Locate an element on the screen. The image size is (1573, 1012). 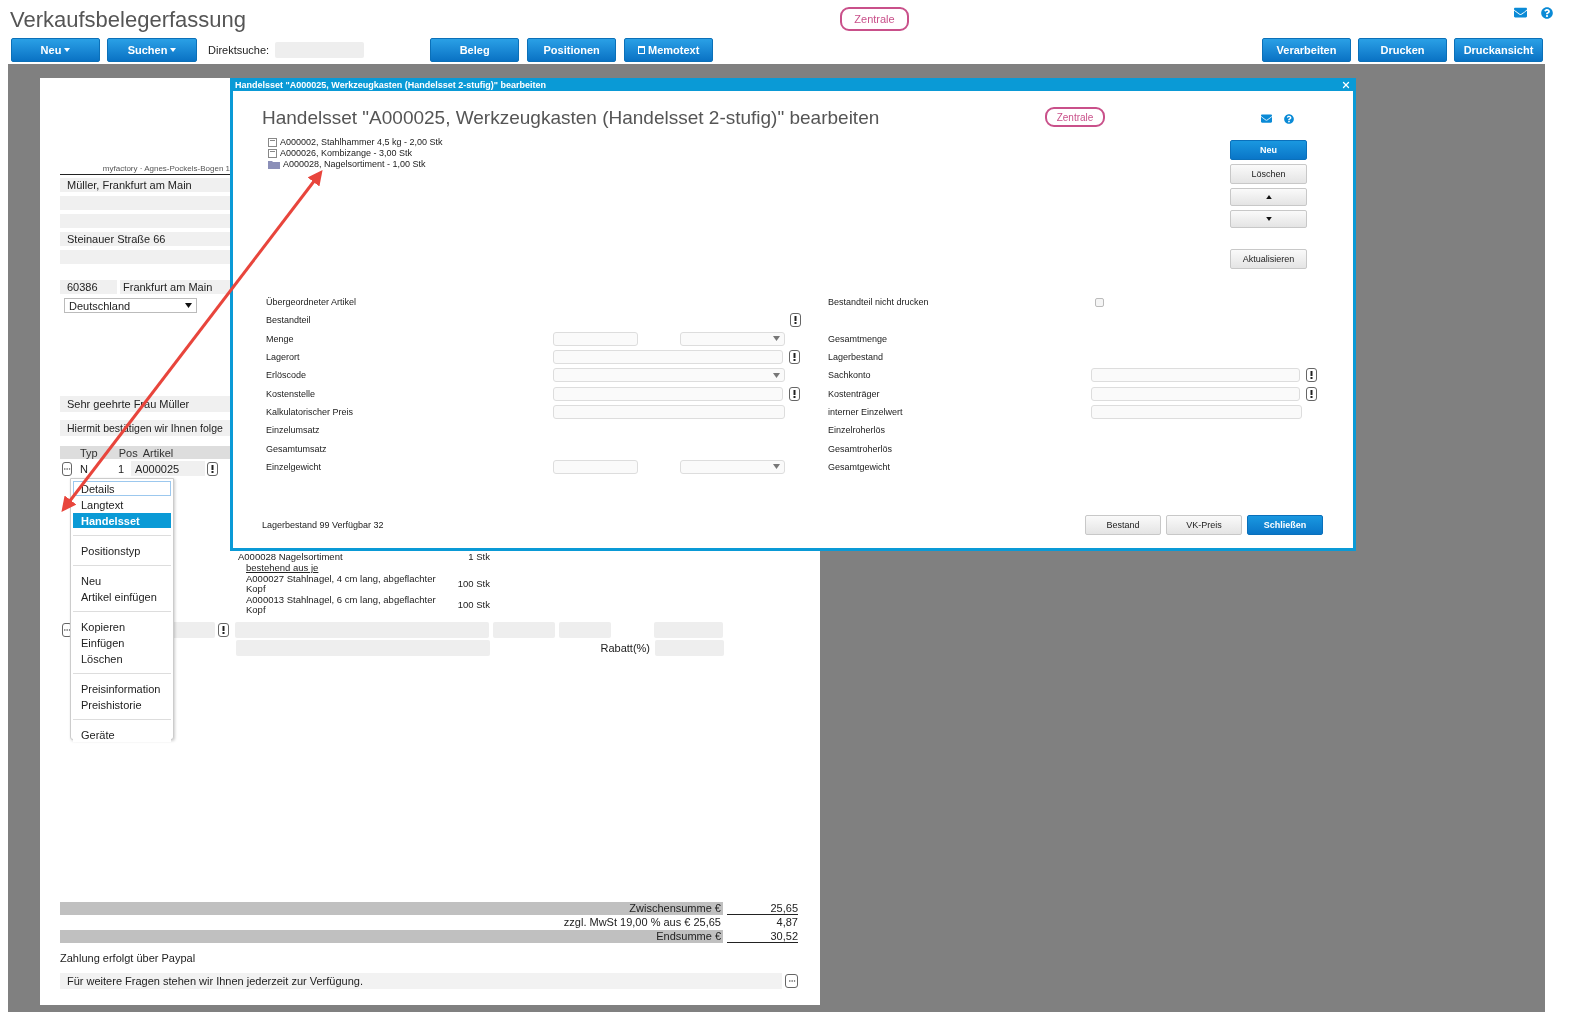
field-label: Kostenstelle is located at coordinates (291, 393).